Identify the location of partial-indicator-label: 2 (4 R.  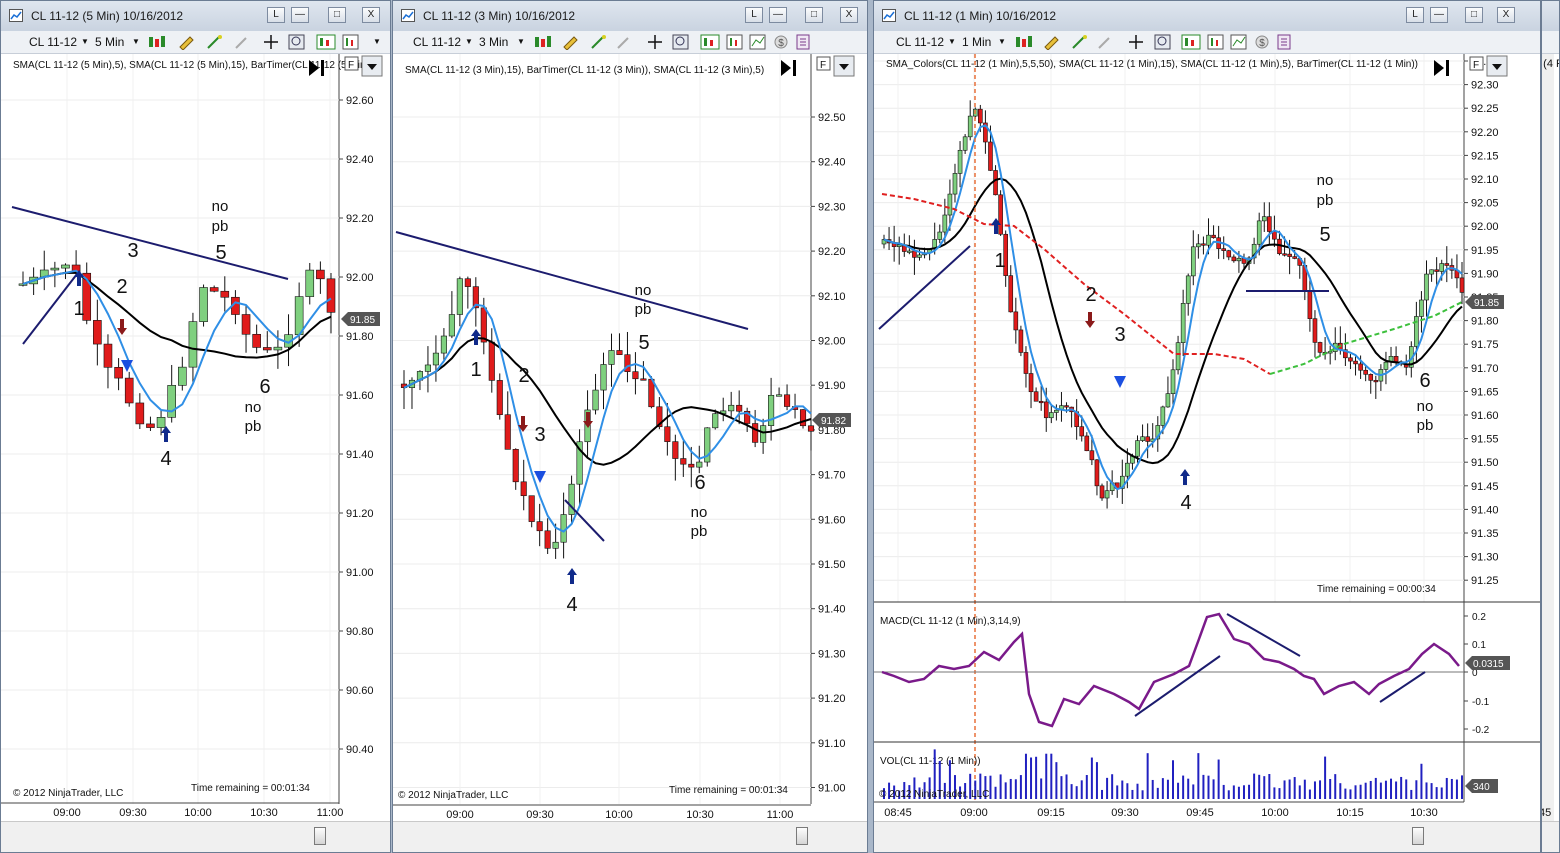
(1551, 64).